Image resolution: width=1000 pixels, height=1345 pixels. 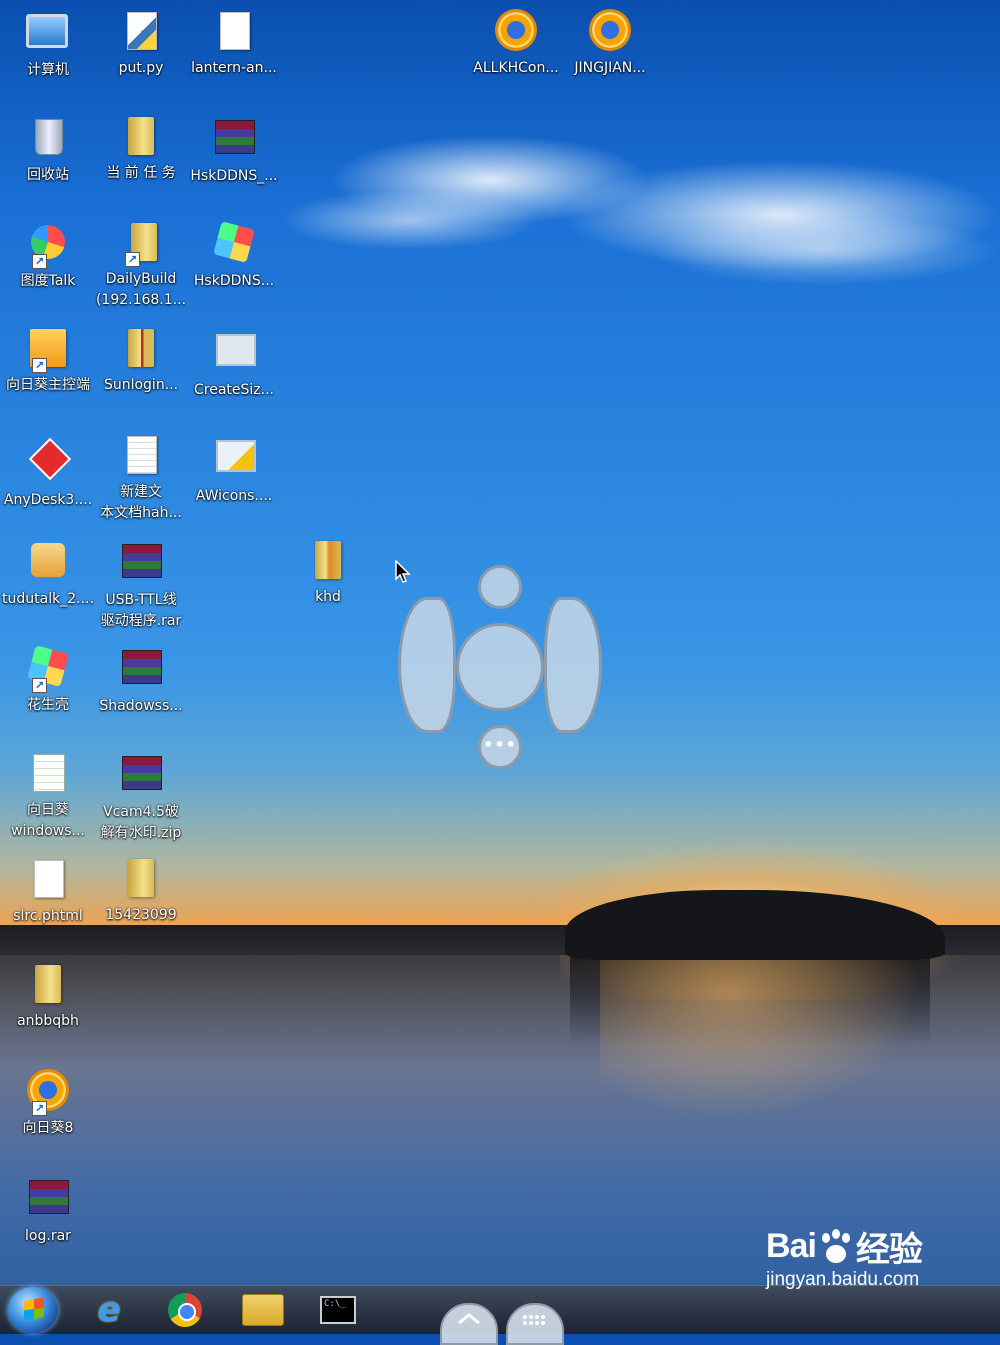 I want to click on desktop-icon-computer: 计算机, so click(x=48, y=44).